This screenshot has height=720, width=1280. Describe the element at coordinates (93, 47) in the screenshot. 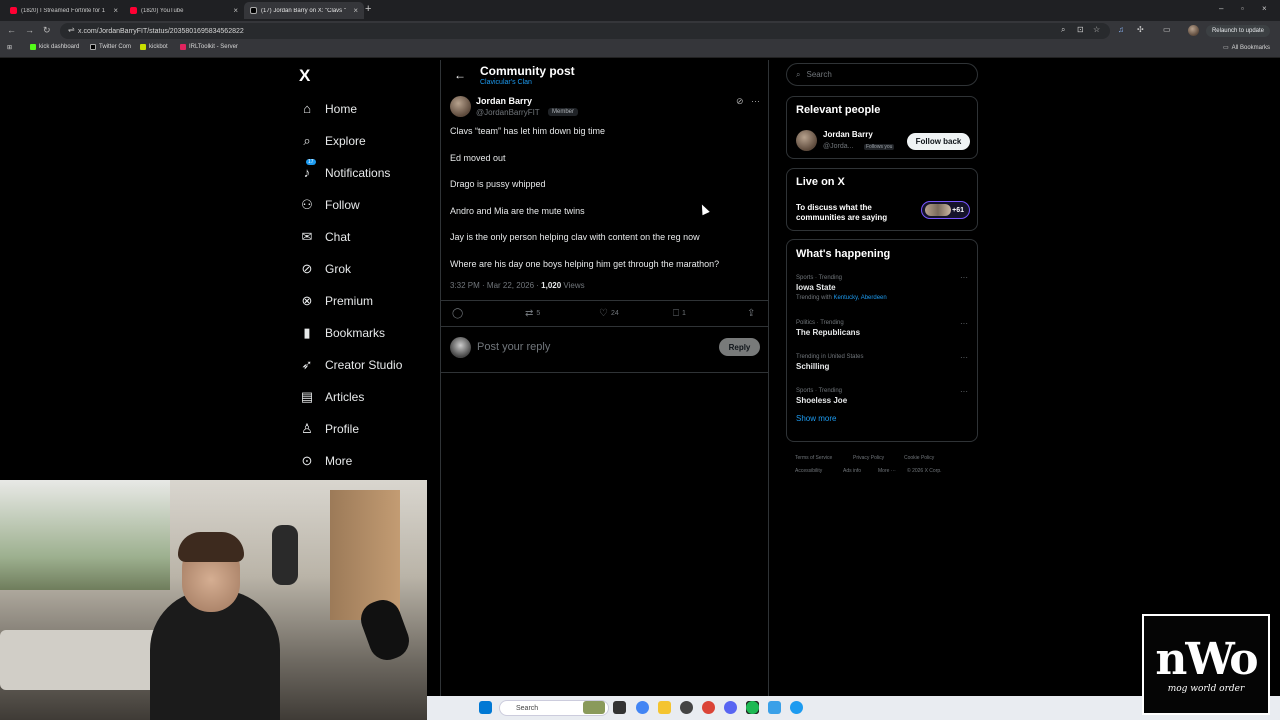

I see `x-icon` at that location.